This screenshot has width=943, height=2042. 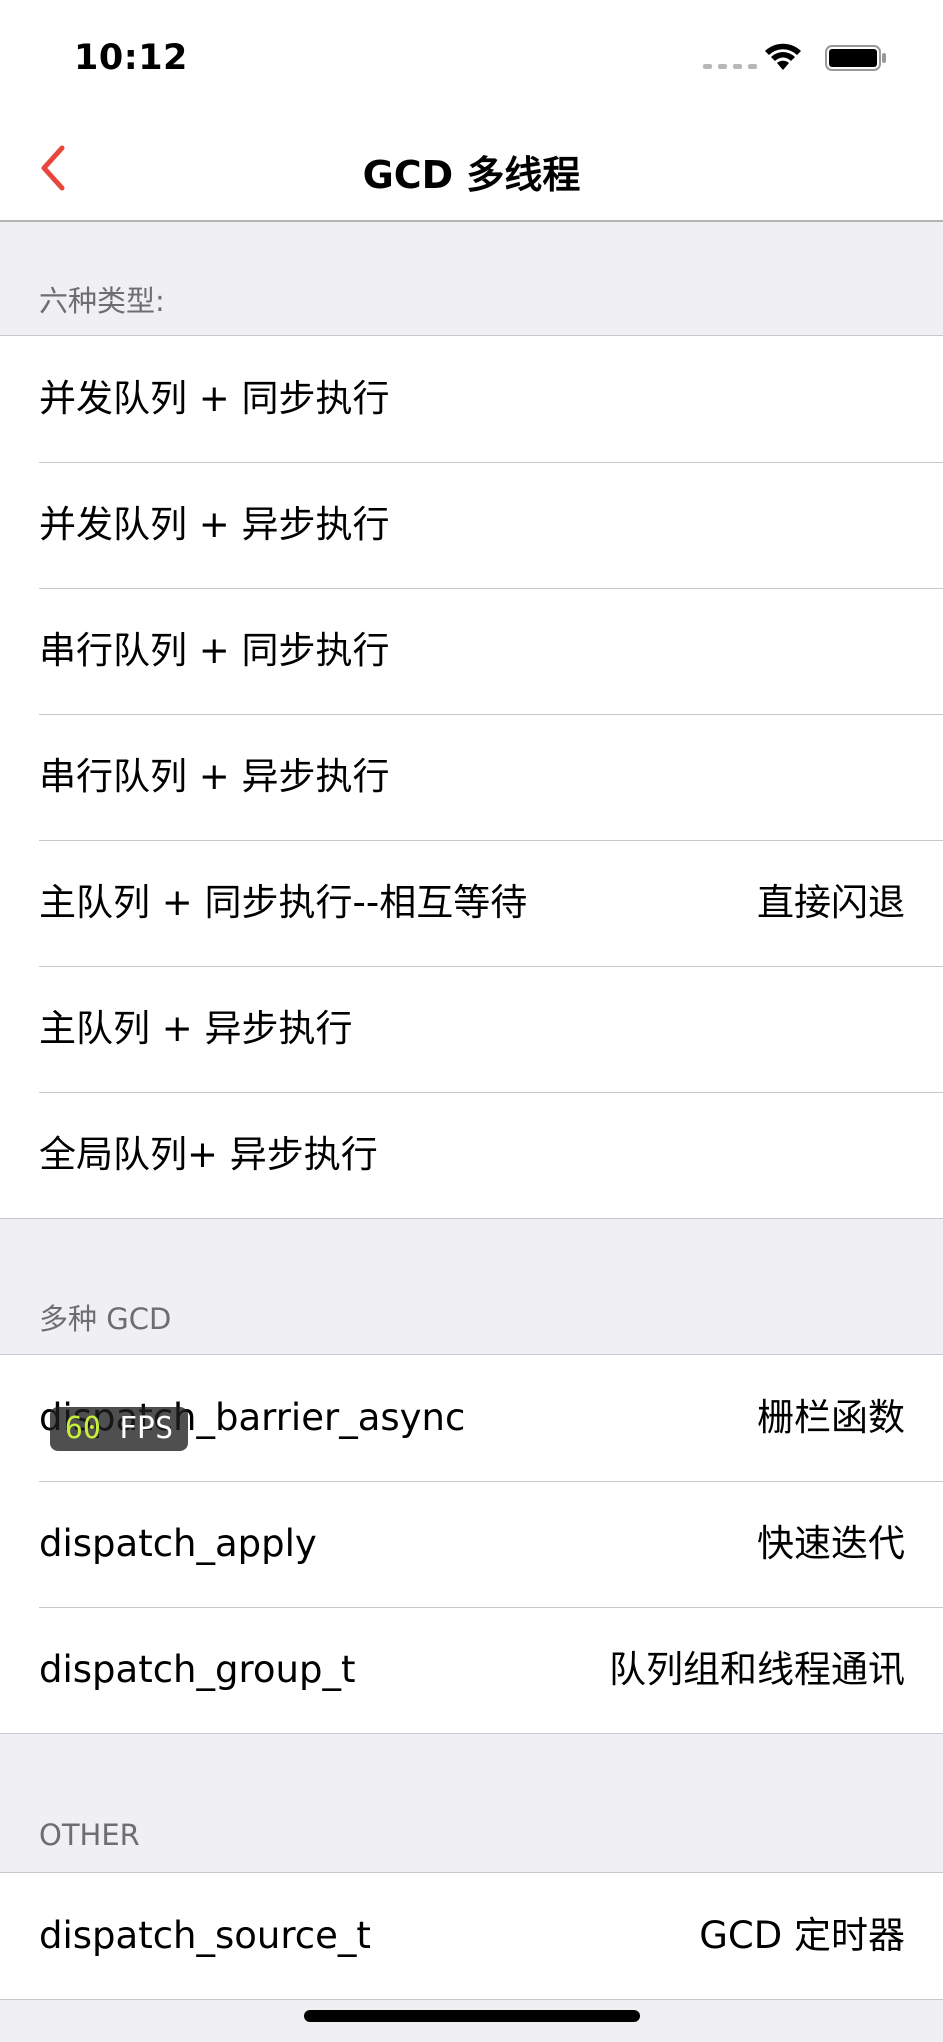 I want to click on section-header-types: 六种类型:, so click(x=102, y=301).